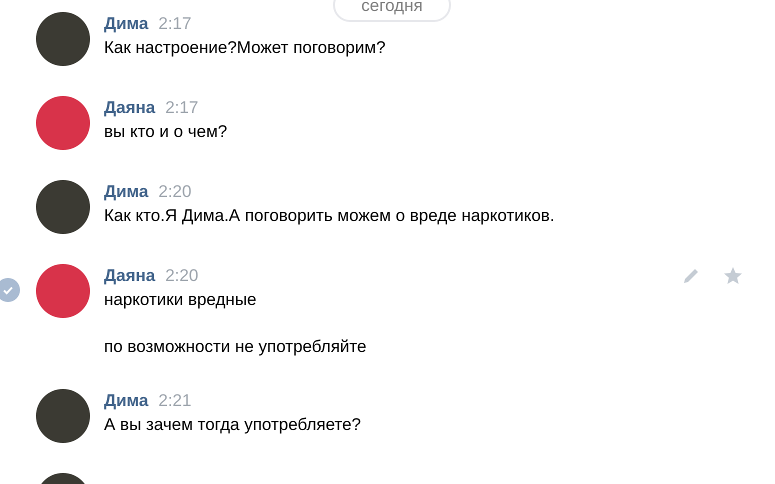 This screenshot has height=484, width=775. What do you see at coordinates (10, 290) in the screenshot?
I see `selected-check-icon` at bounding box center [10, 290].